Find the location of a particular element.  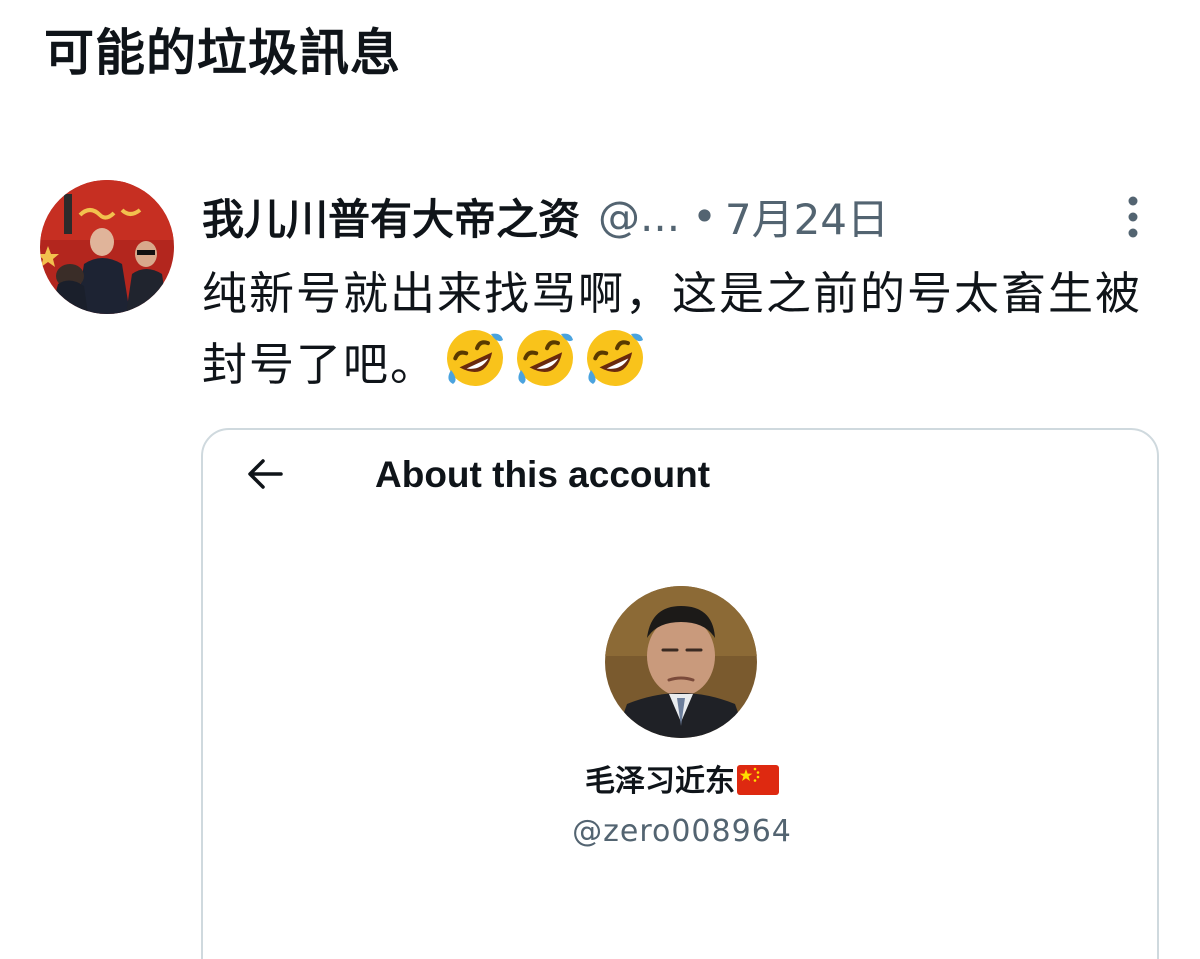

card-title: About this account is located at coordinates (543, 474).